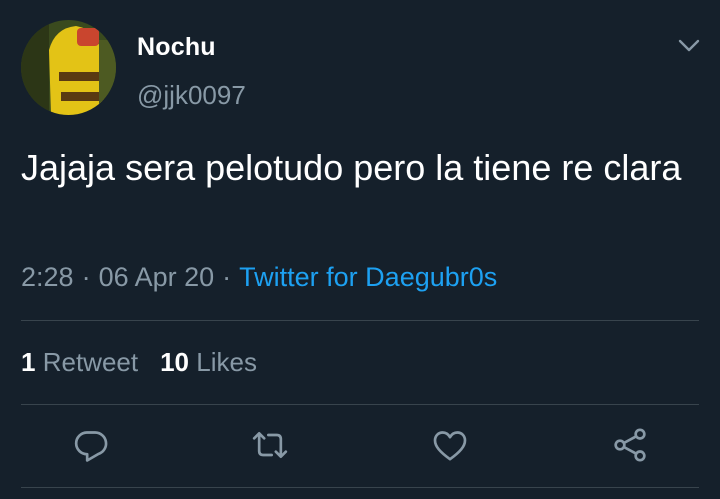 The height and width of the screenshot is (499, 720). Describe the element at coordinates (28, 362) in the screenshot. I see `retweets-count: 1` at that location.